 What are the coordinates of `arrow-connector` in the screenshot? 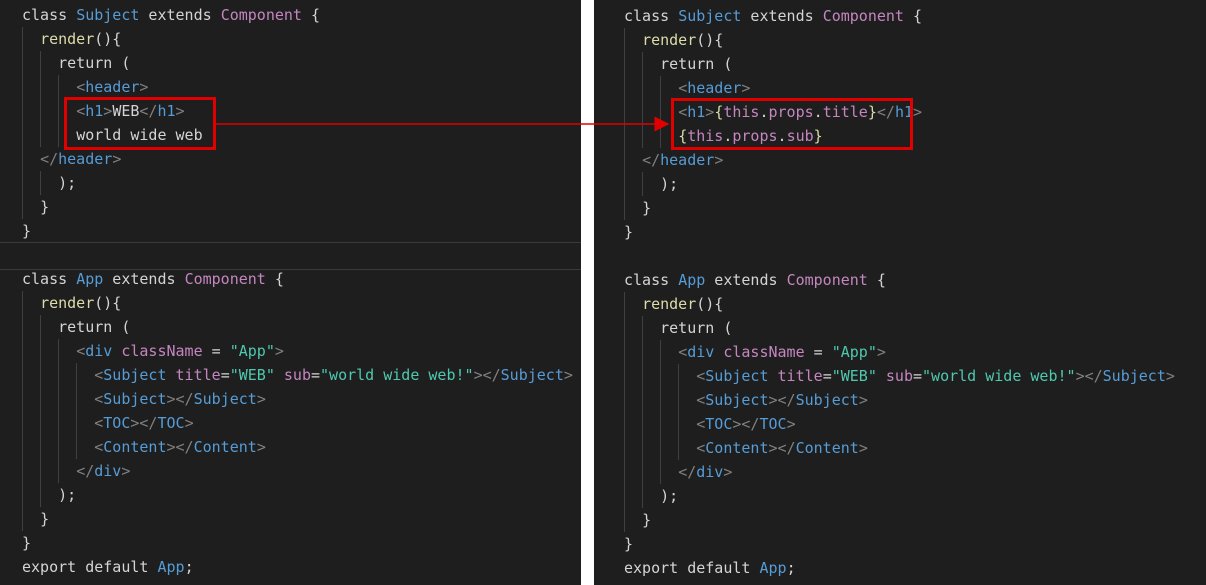 It's located at (443, 124).